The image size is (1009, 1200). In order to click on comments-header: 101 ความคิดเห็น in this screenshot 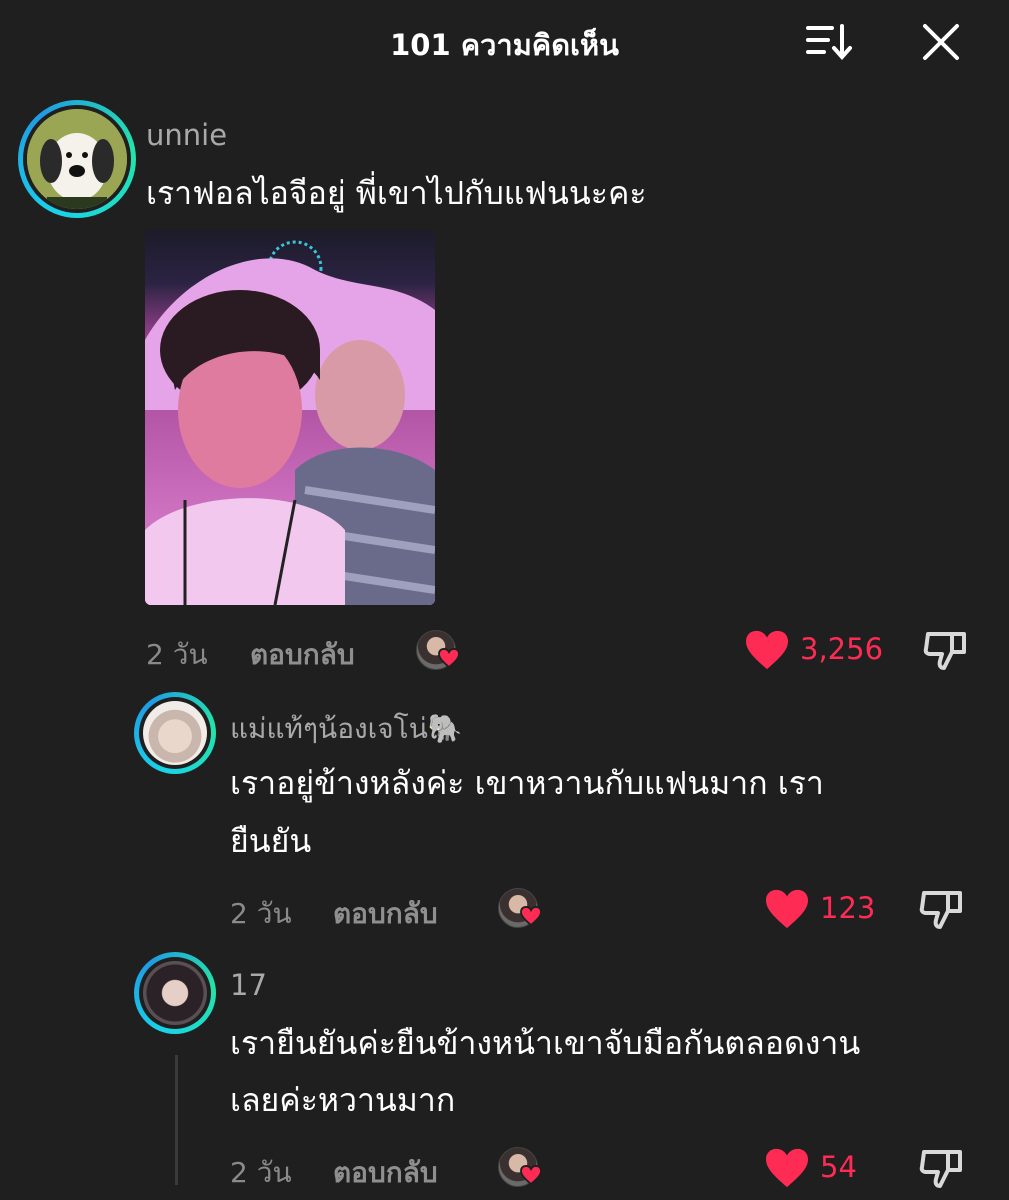, I will do `click(504, 42)`.